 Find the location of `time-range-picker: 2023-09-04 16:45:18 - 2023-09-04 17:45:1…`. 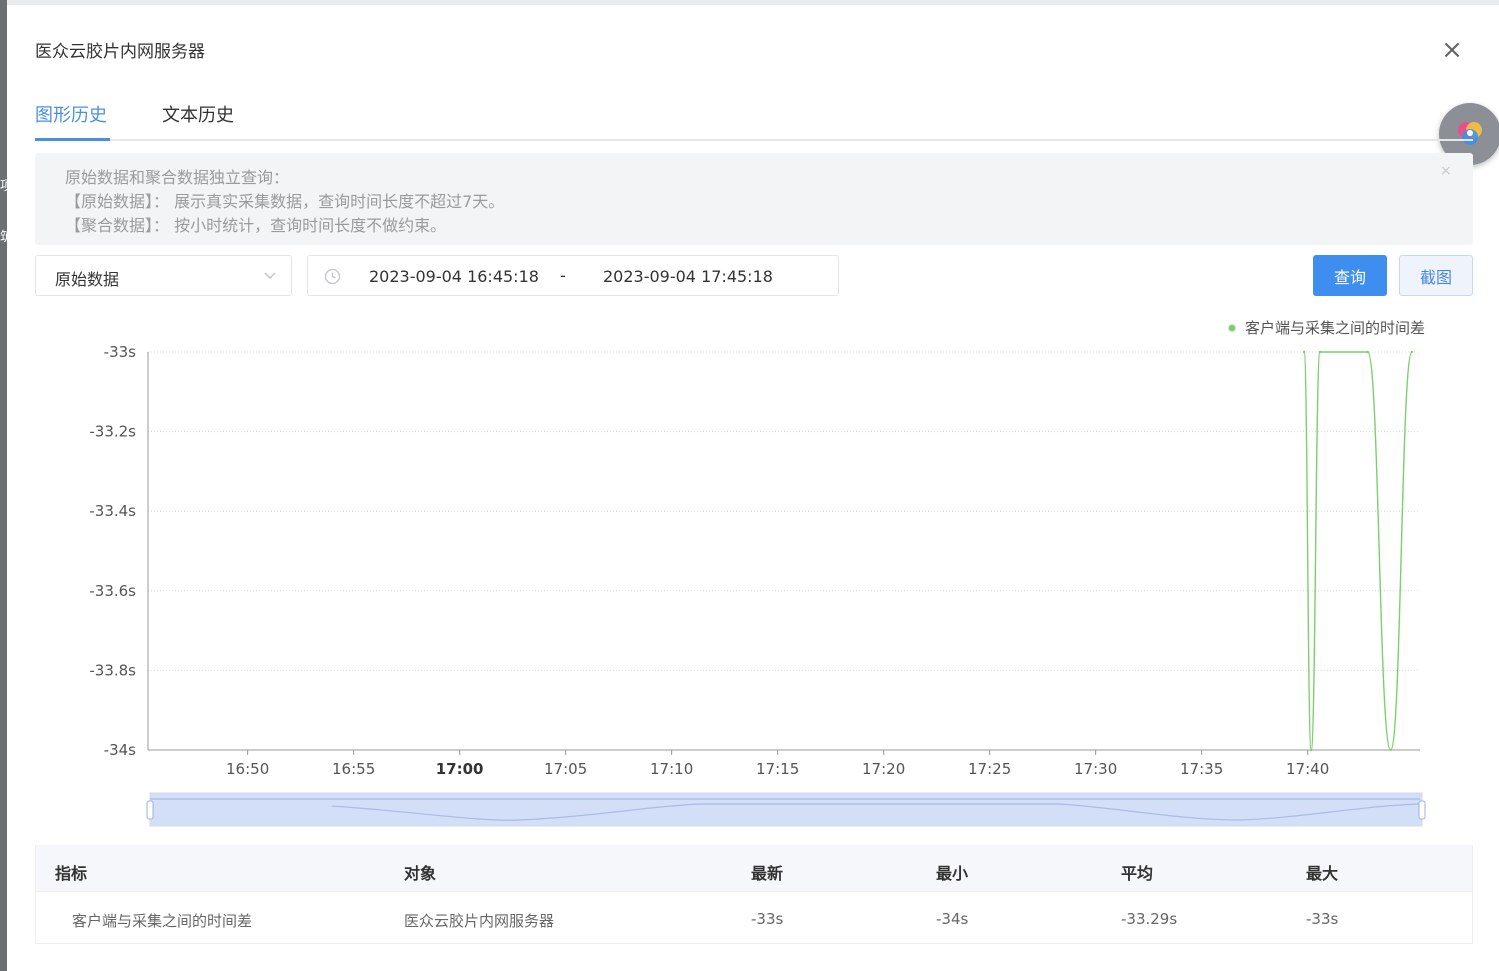

time-range-picker: 2023-09-04 16:45:18 - 2023-09-04 17:45:1… is located at coordinates (573, 275).